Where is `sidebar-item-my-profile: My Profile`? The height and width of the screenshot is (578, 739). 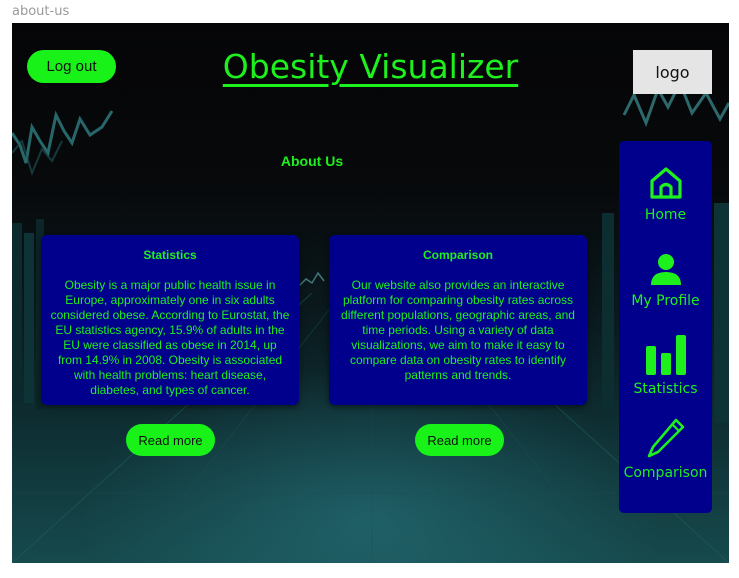
sidebar-item-my-profile: My Profile is located at coordinates (665, 280).